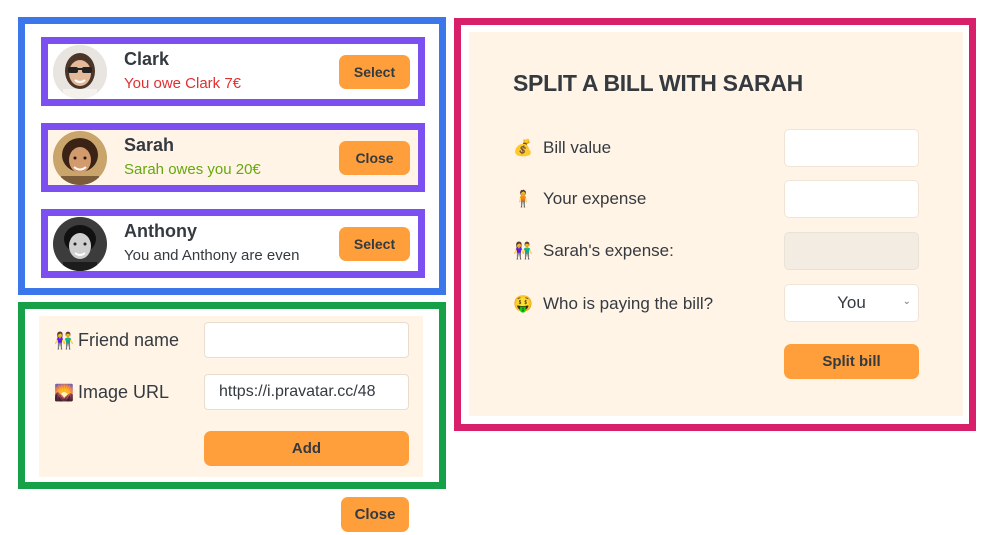 This screenshot has width=995, height=535. What do you see at coordinates (906, 301) in the screenshot?
I see `chevron-down-icon: ⌄` at bounding box center [906, 301].